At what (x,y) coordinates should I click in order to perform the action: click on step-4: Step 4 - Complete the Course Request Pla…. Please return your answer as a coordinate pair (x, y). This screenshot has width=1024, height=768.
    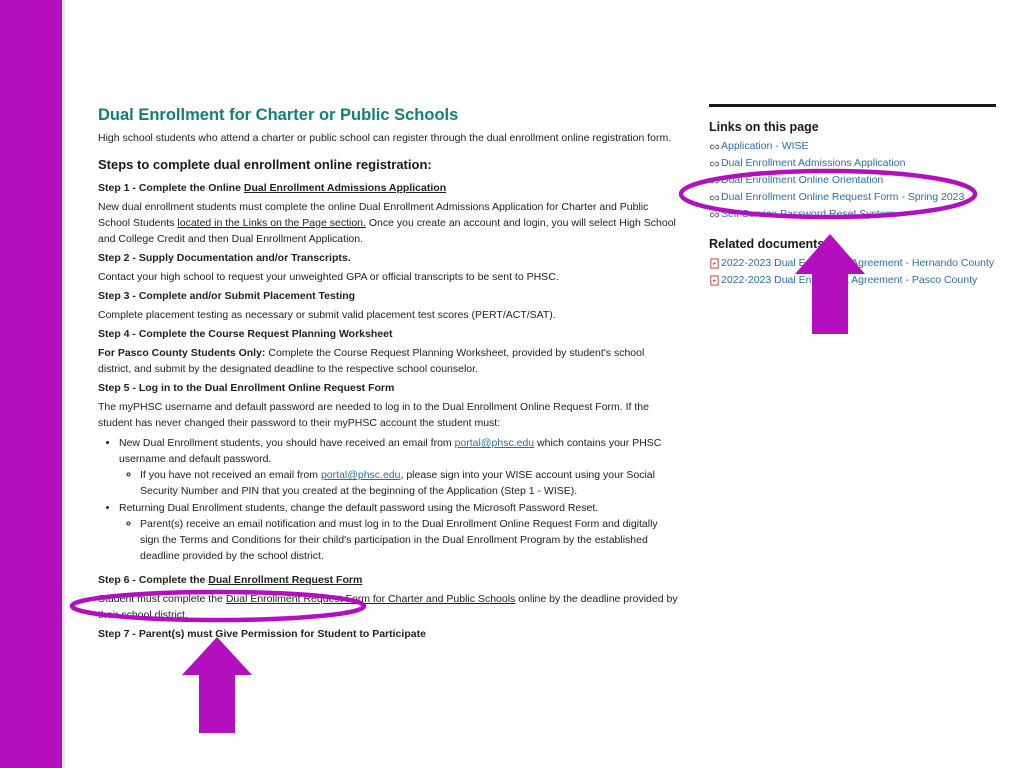
    Looking at the image, I should click on (388, 351).